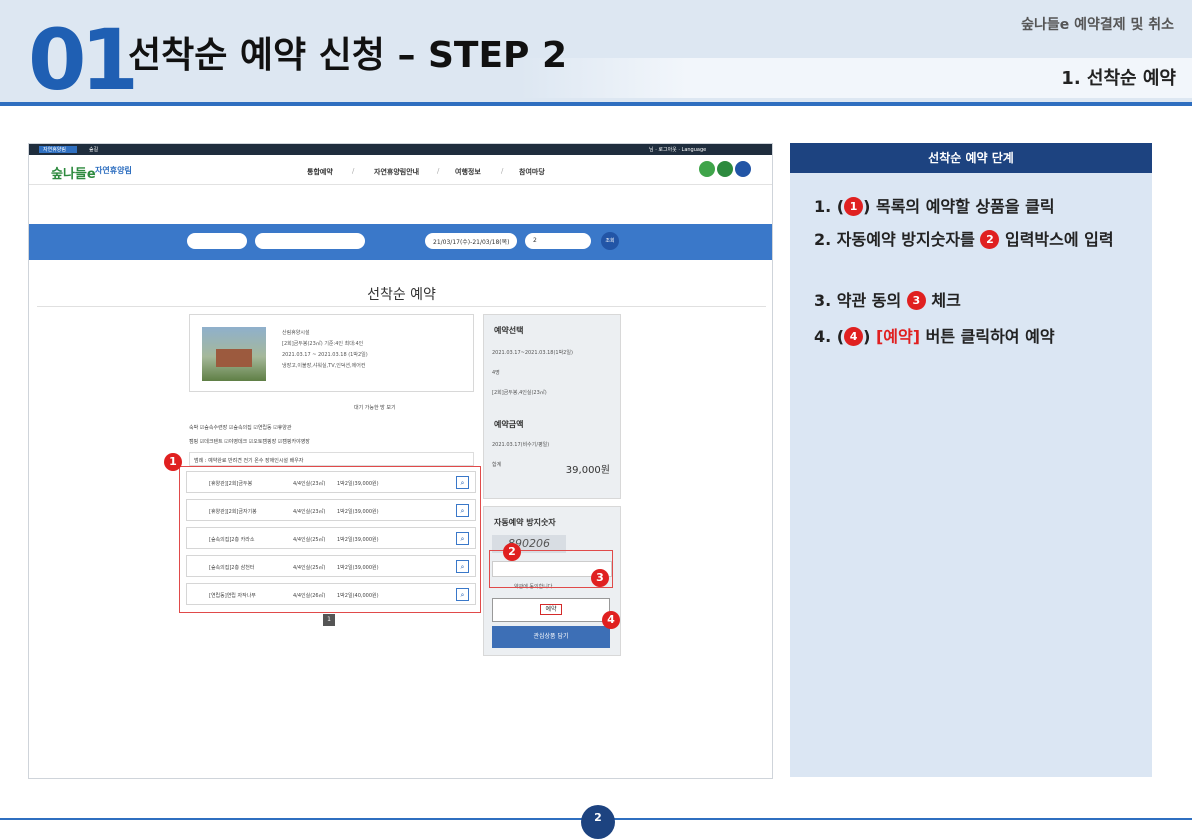  Describe the element at coordinates (358, 596) in the screenshot. I see `product-price: 1박2일(40,000원)` at that location.